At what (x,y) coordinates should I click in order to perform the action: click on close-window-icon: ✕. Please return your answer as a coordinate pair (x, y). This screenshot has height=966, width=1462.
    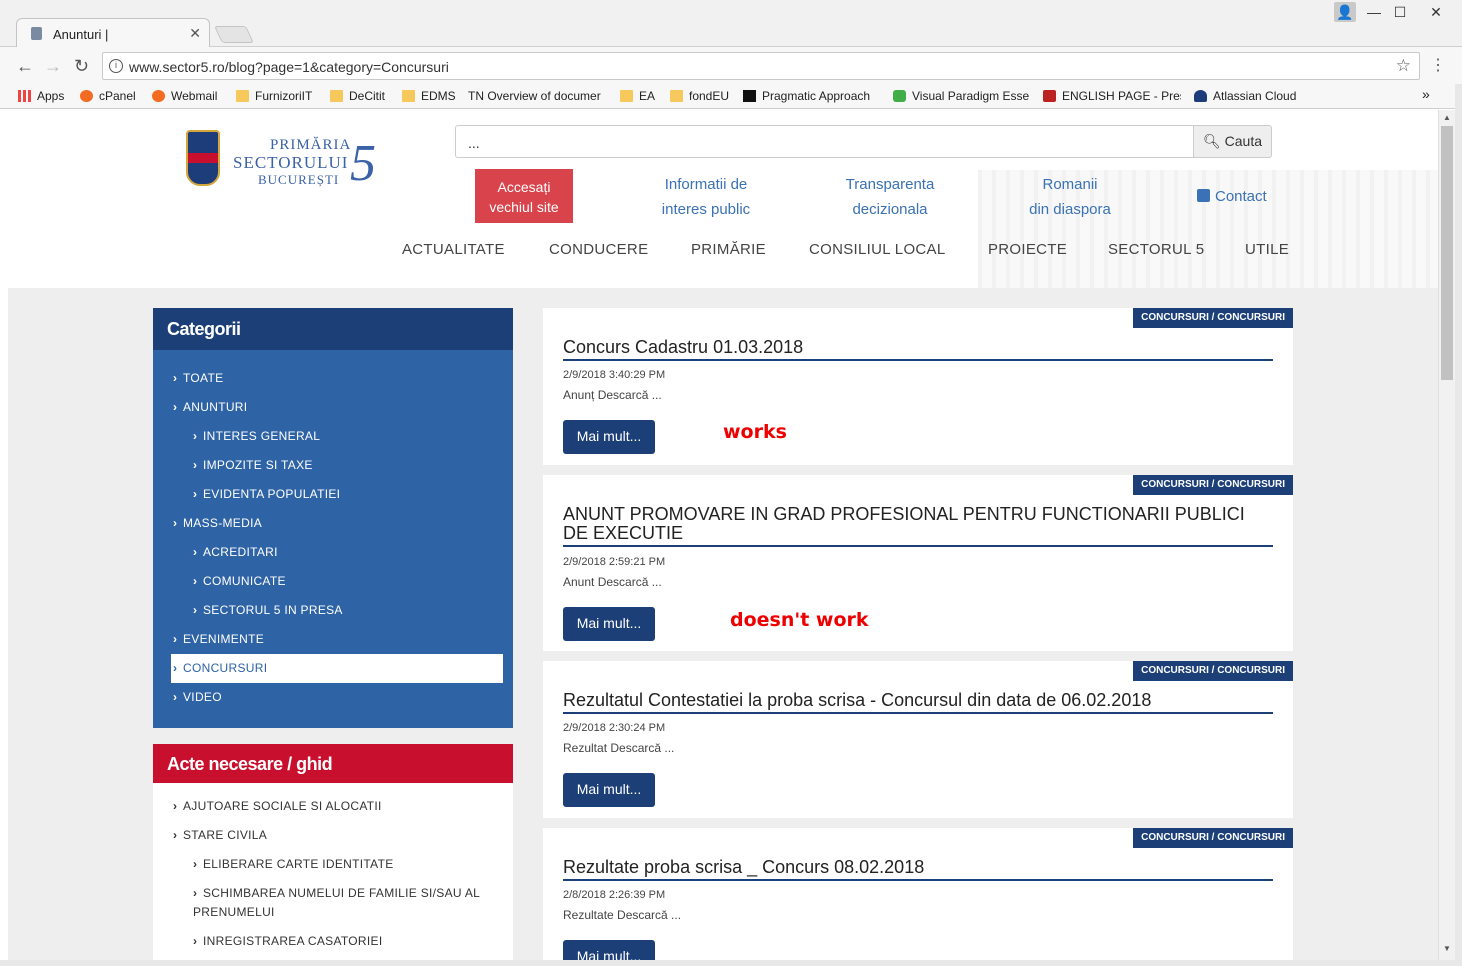
    Looking at the image, I should click on (1436, 12).